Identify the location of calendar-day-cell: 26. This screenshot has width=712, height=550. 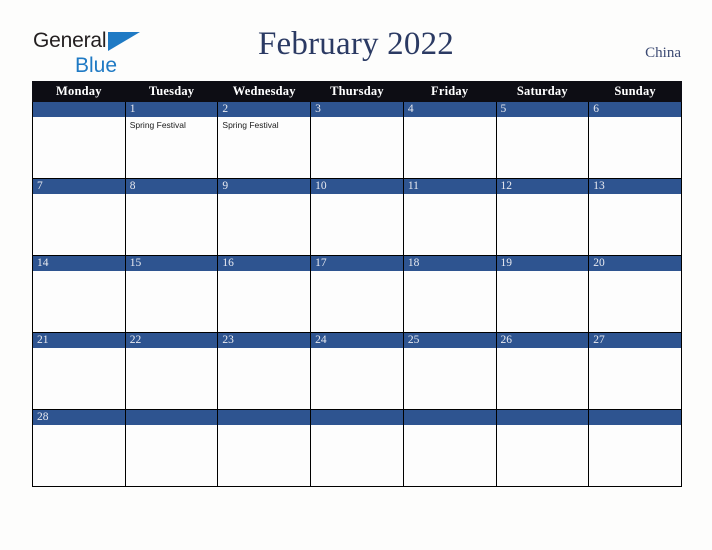
(542, 371).